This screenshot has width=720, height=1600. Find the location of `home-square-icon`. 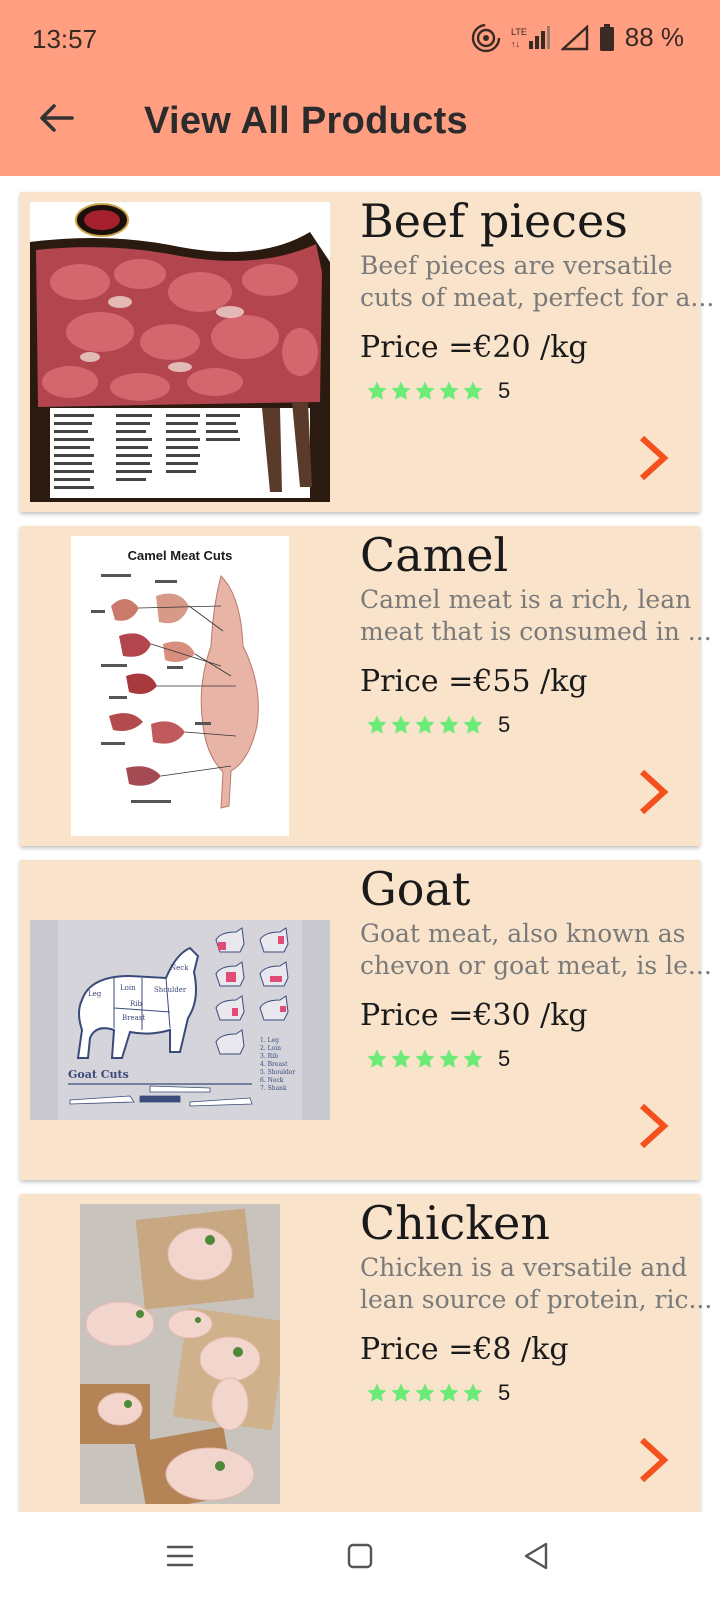

home-square-icon is located at coordinates (360, 1556).